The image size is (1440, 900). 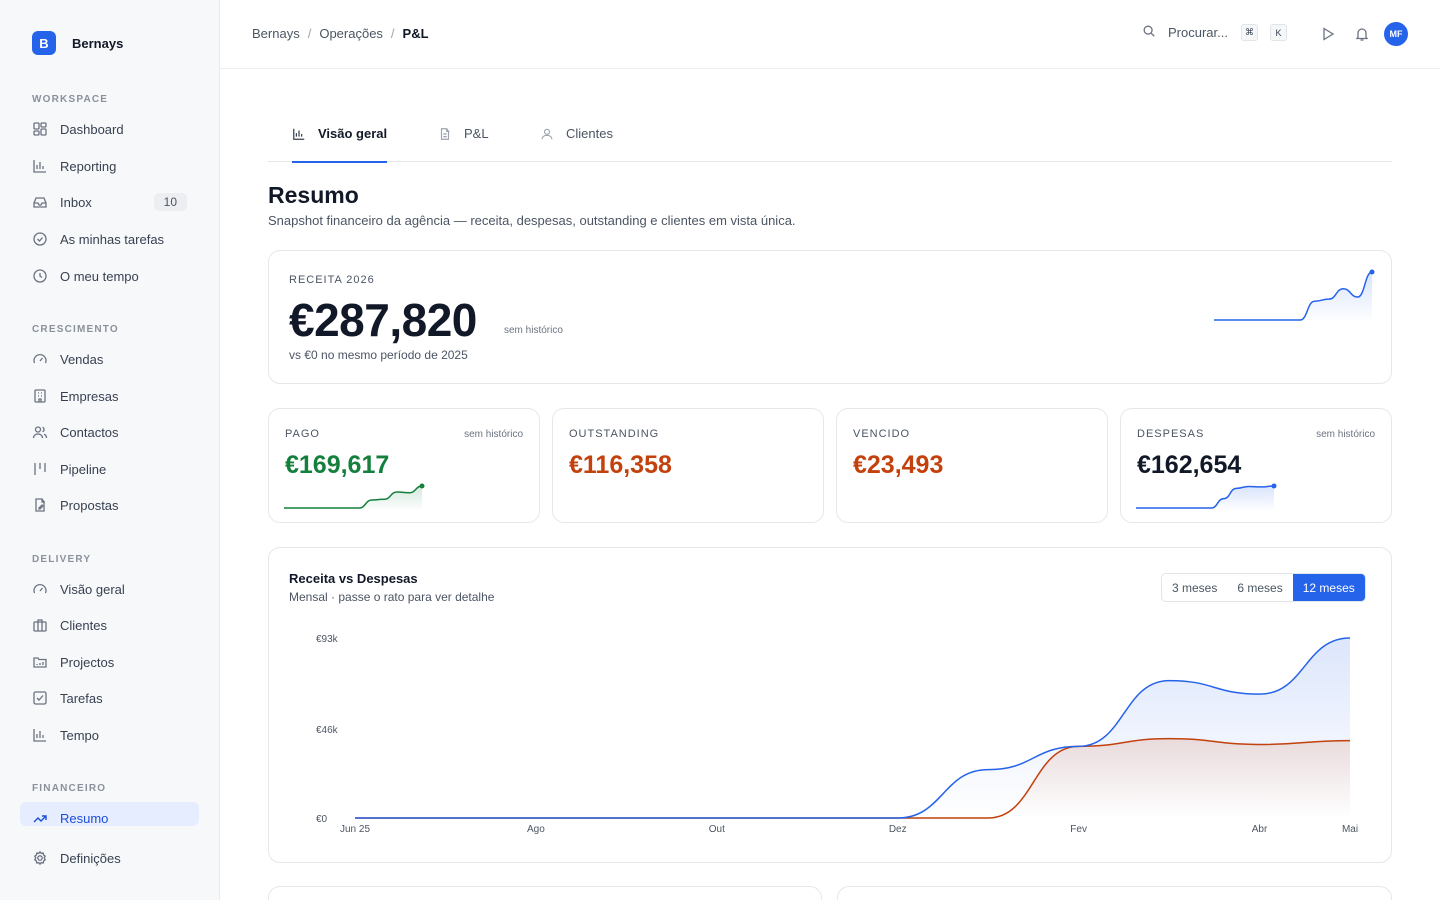 What do you see at coordinates (1114, 893) in the screenshot?
I see `bottom-card-right` at bounding box center [1114, 893].